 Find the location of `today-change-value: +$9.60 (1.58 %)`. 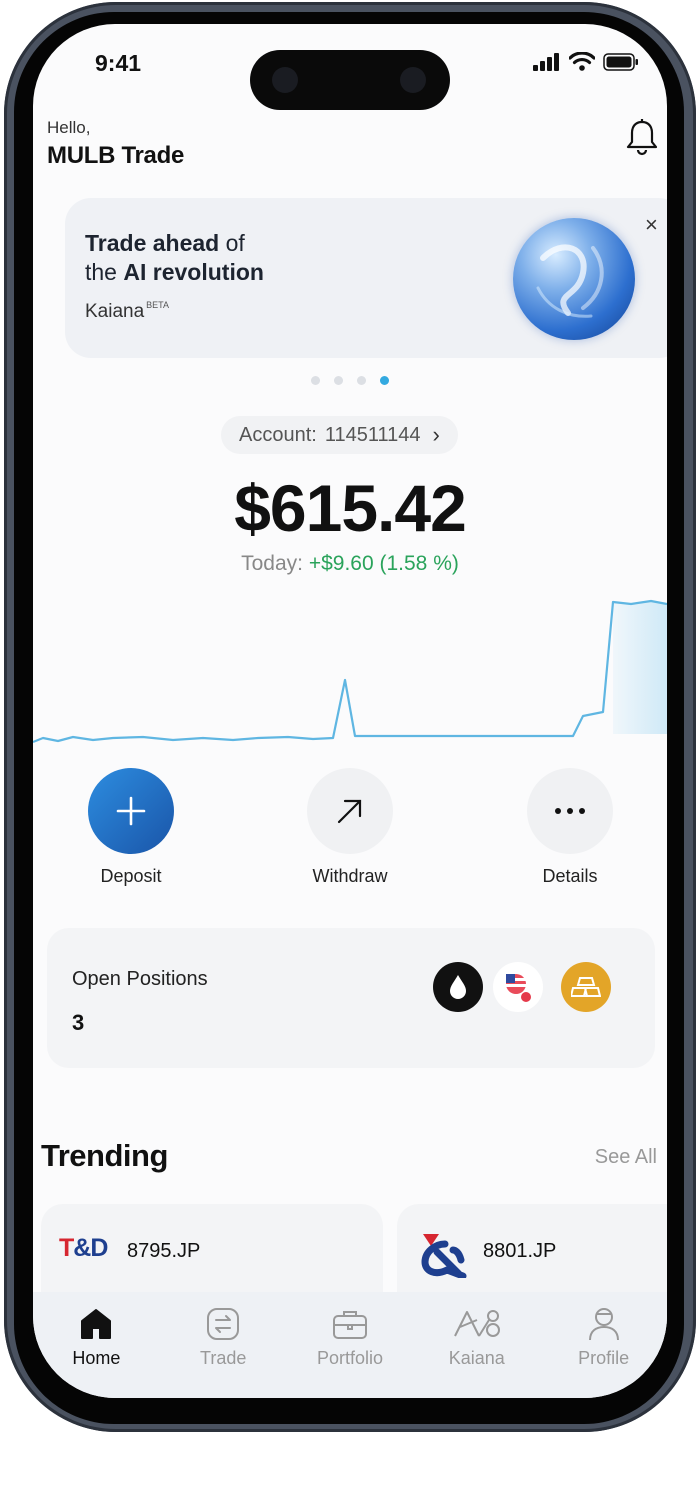

today-change-value: +$9.60 (1.58 %) is located at coordinates (383, 563).